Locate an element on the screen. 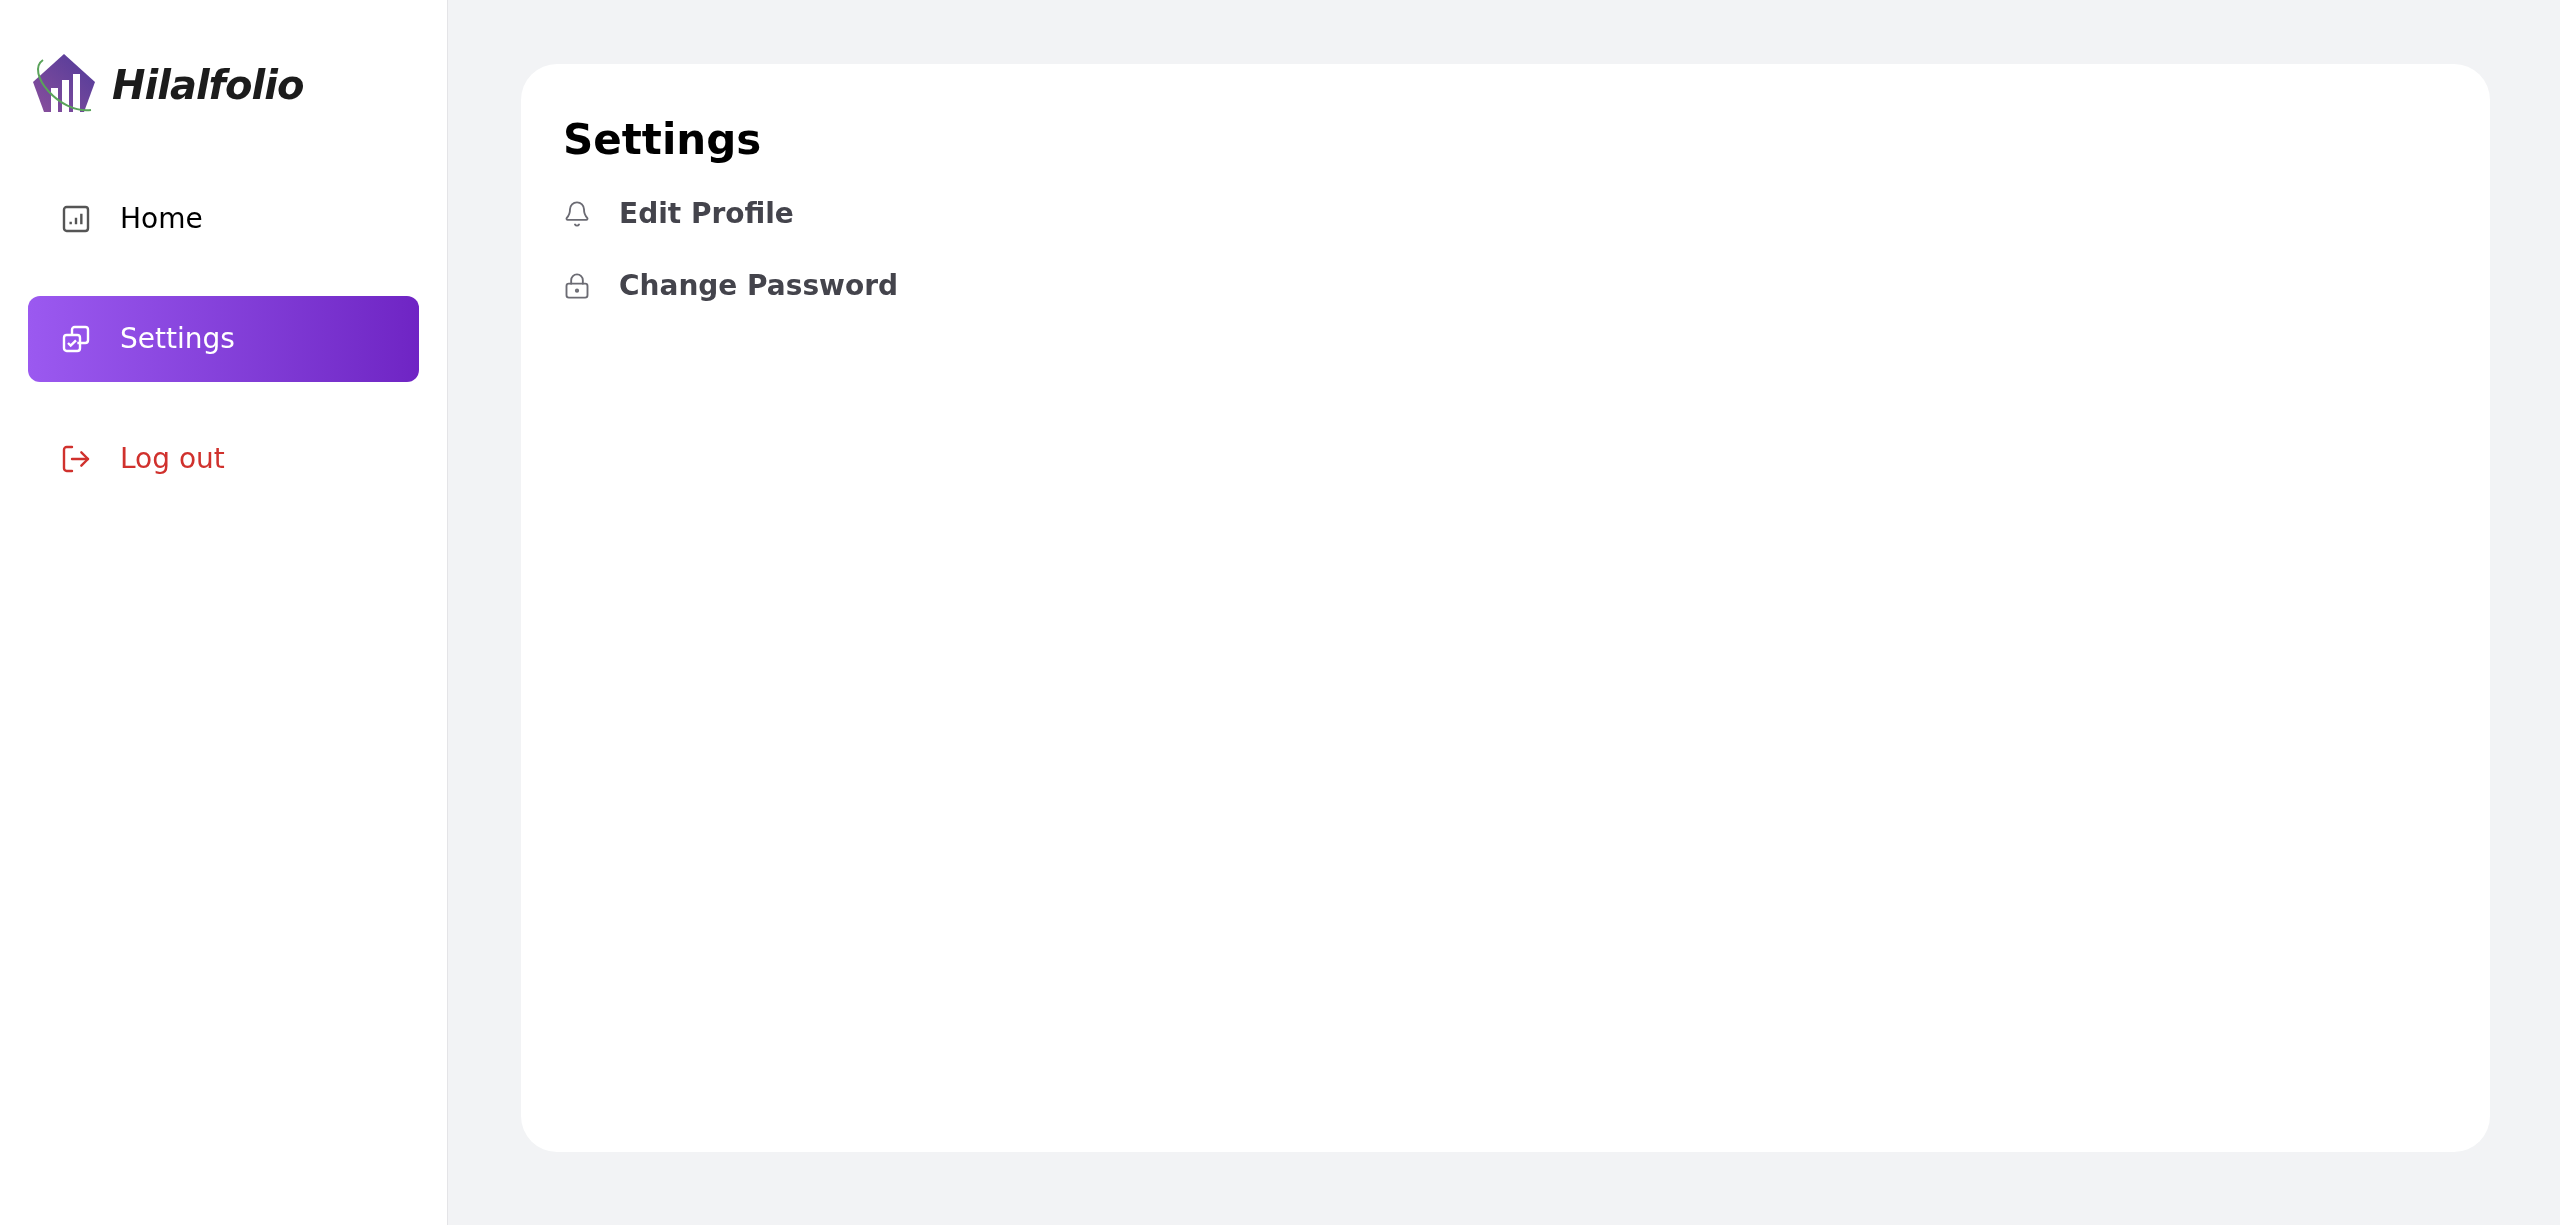 This screenshot has width=2560, height=1225. nav-item: Settings is located at coordinates (223, 339).